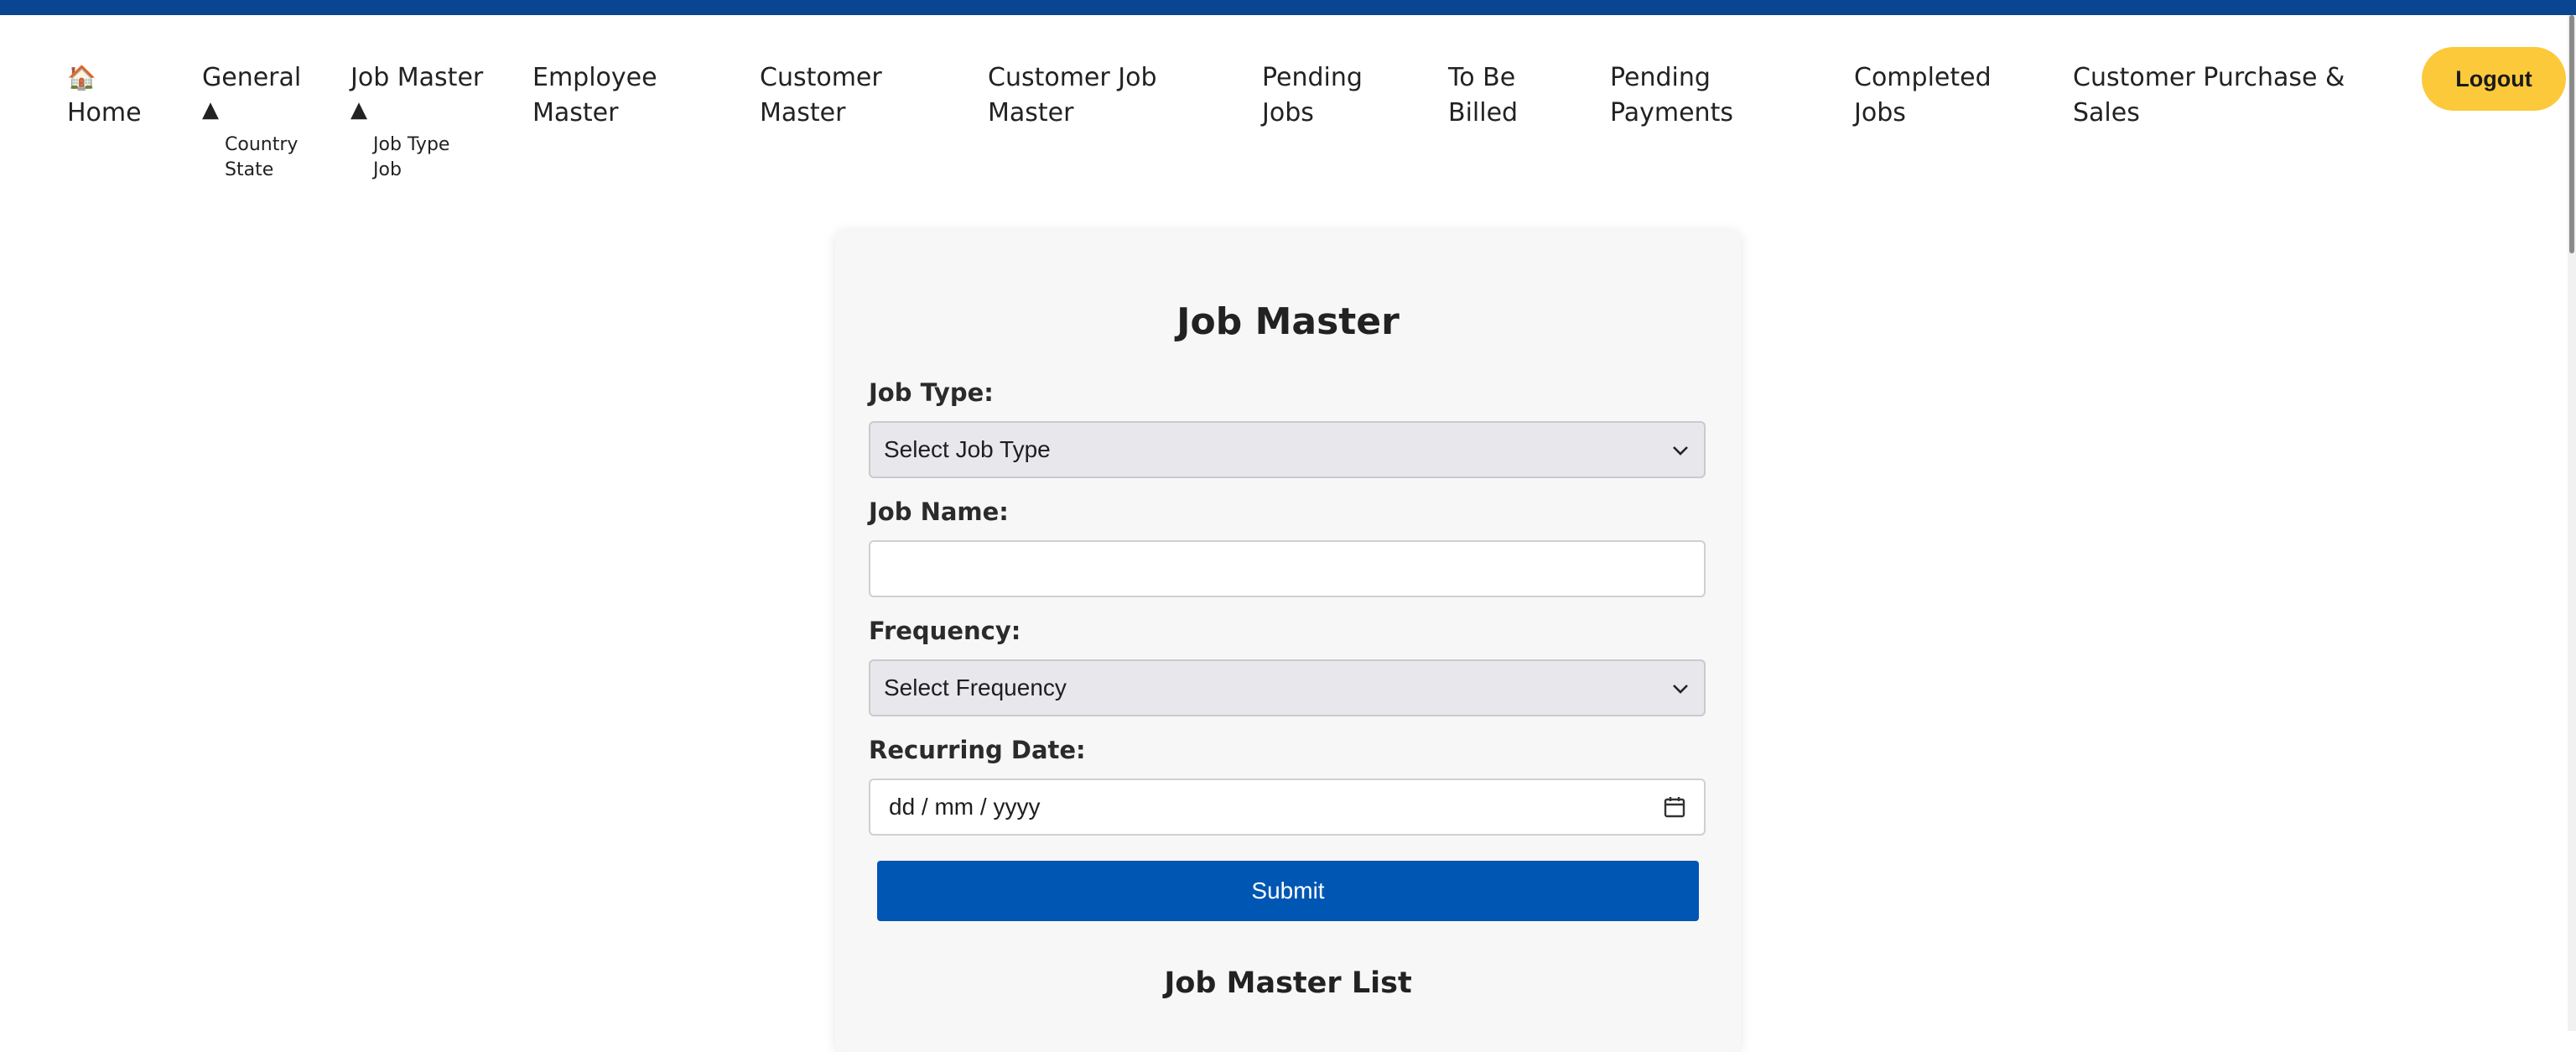  What do you see at coordinates (2494, 79) in the screenshot?
I see `logout-button: Logout` at bounding box center [2494, 79].